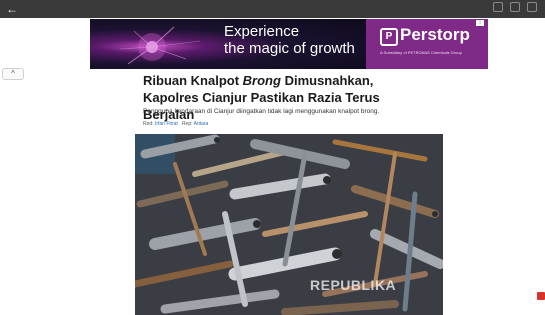  What do you see at coordinates (532, 7) in the screenshot?
I see `menu-icon` at bounding box center [532, 7].